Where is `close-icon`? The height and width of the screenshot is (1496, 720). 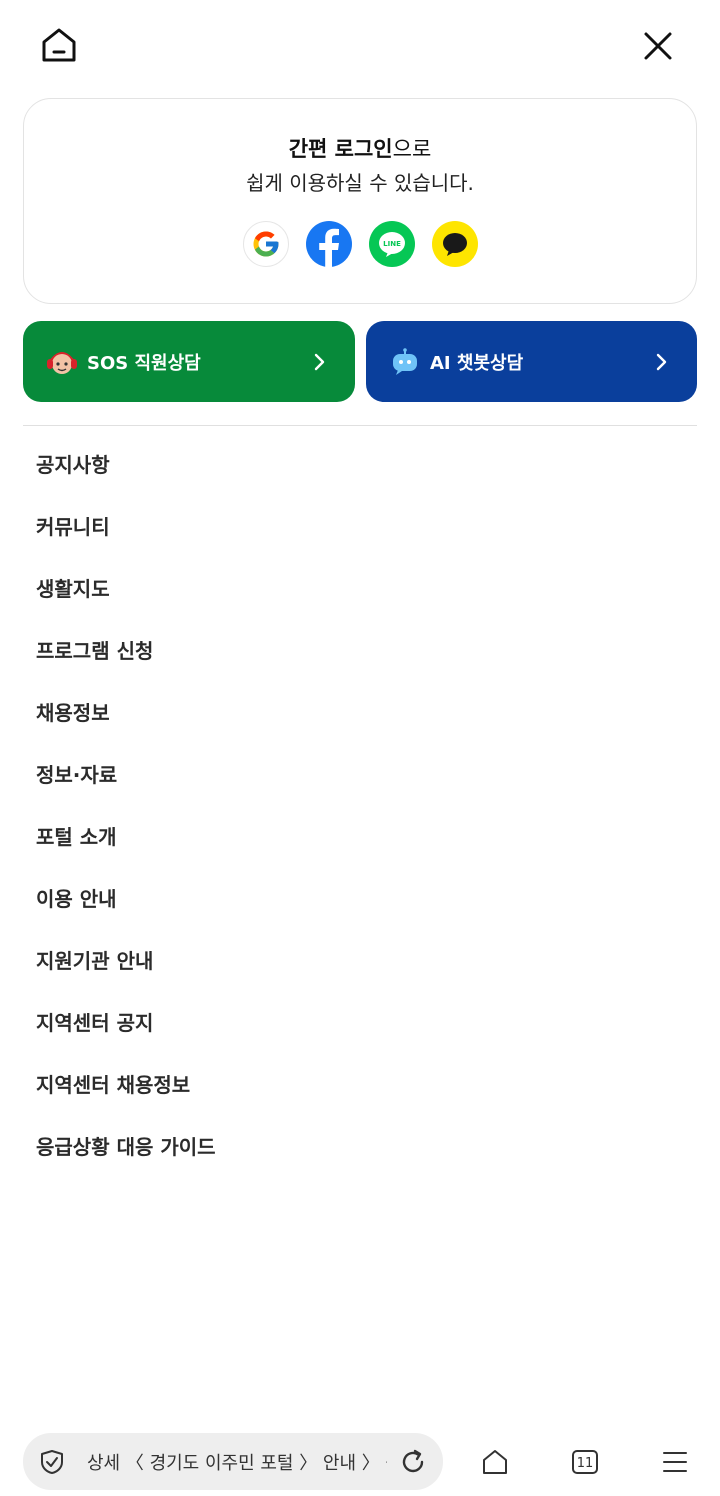
close-icon is located at coordinates (658, 46).